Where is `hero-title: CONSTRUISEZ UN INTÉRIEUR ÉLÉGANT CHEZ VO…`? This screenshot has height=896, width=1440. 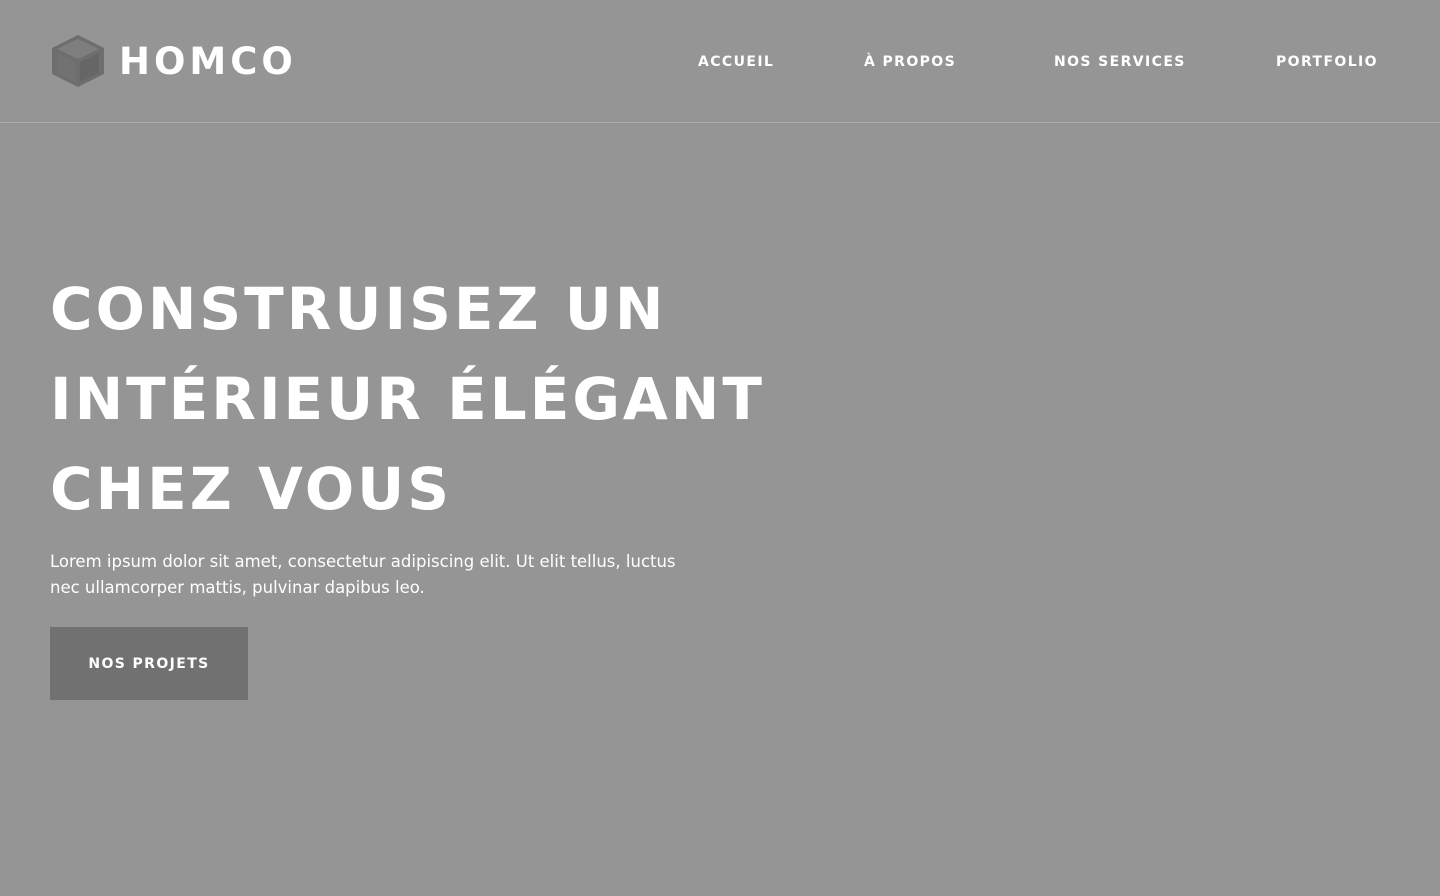 hero-title: CONSTRUISEZ UN INTÉRIEUR ÉLÉGANT CHEZ VO… is located at coordinates (407, 399).